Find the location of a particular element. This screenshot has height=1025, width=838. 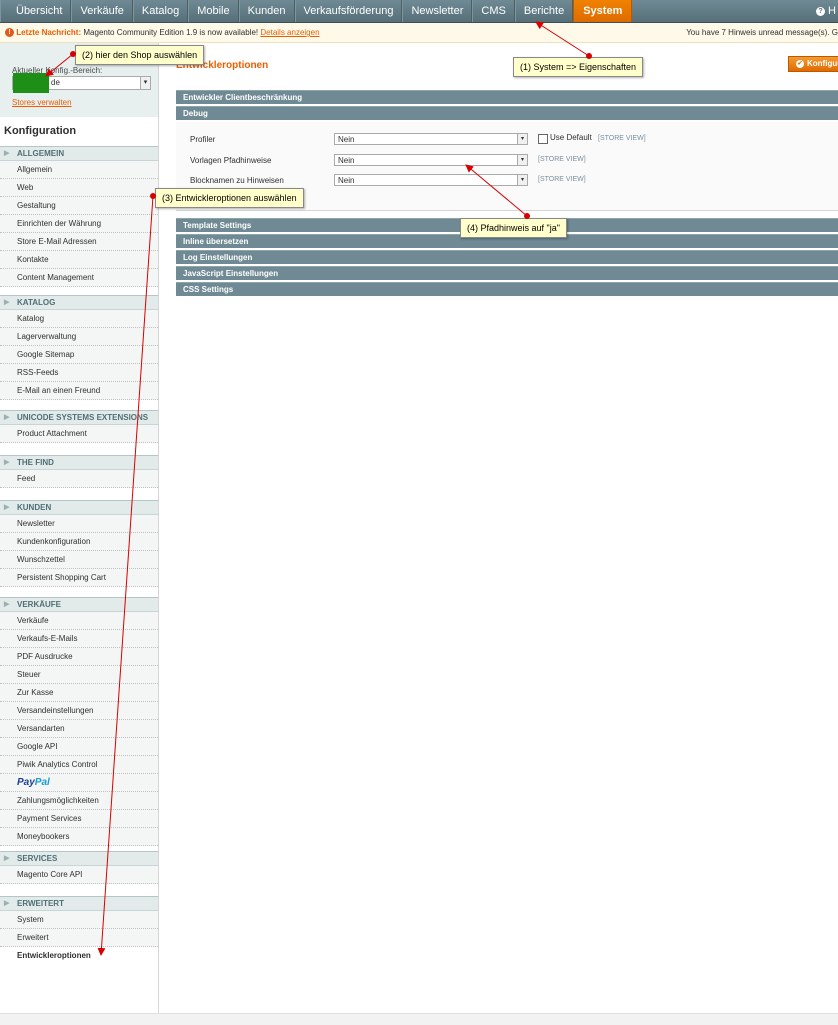

sidebar-item-paypal: PayPal is located at coordinates (79, 783).